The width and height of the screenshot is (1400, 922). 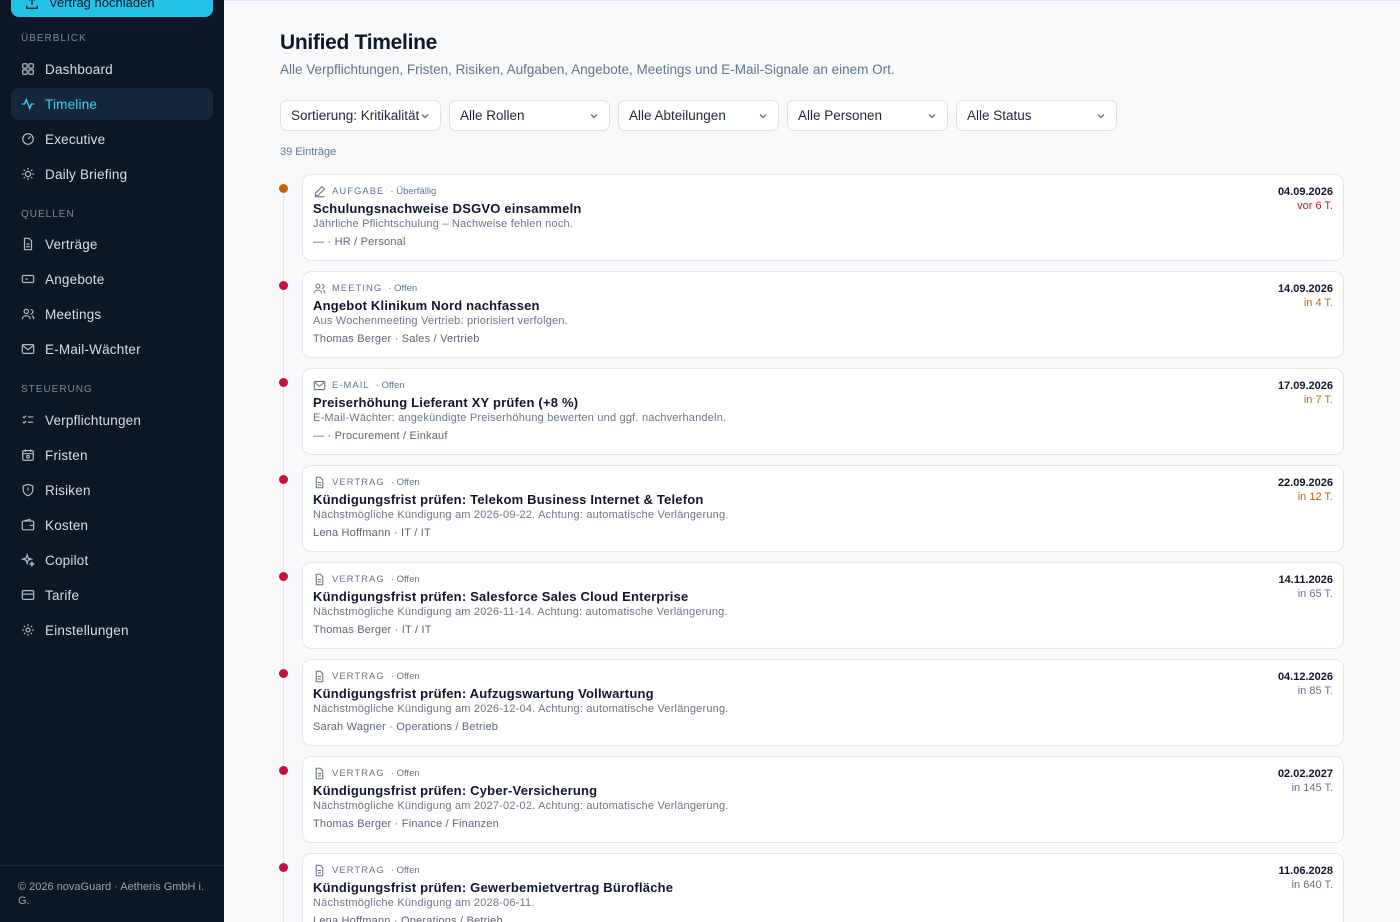 I want to click on sidebar-item-email-guard: E-Mail-Wächter, so click(x=112, y=349).